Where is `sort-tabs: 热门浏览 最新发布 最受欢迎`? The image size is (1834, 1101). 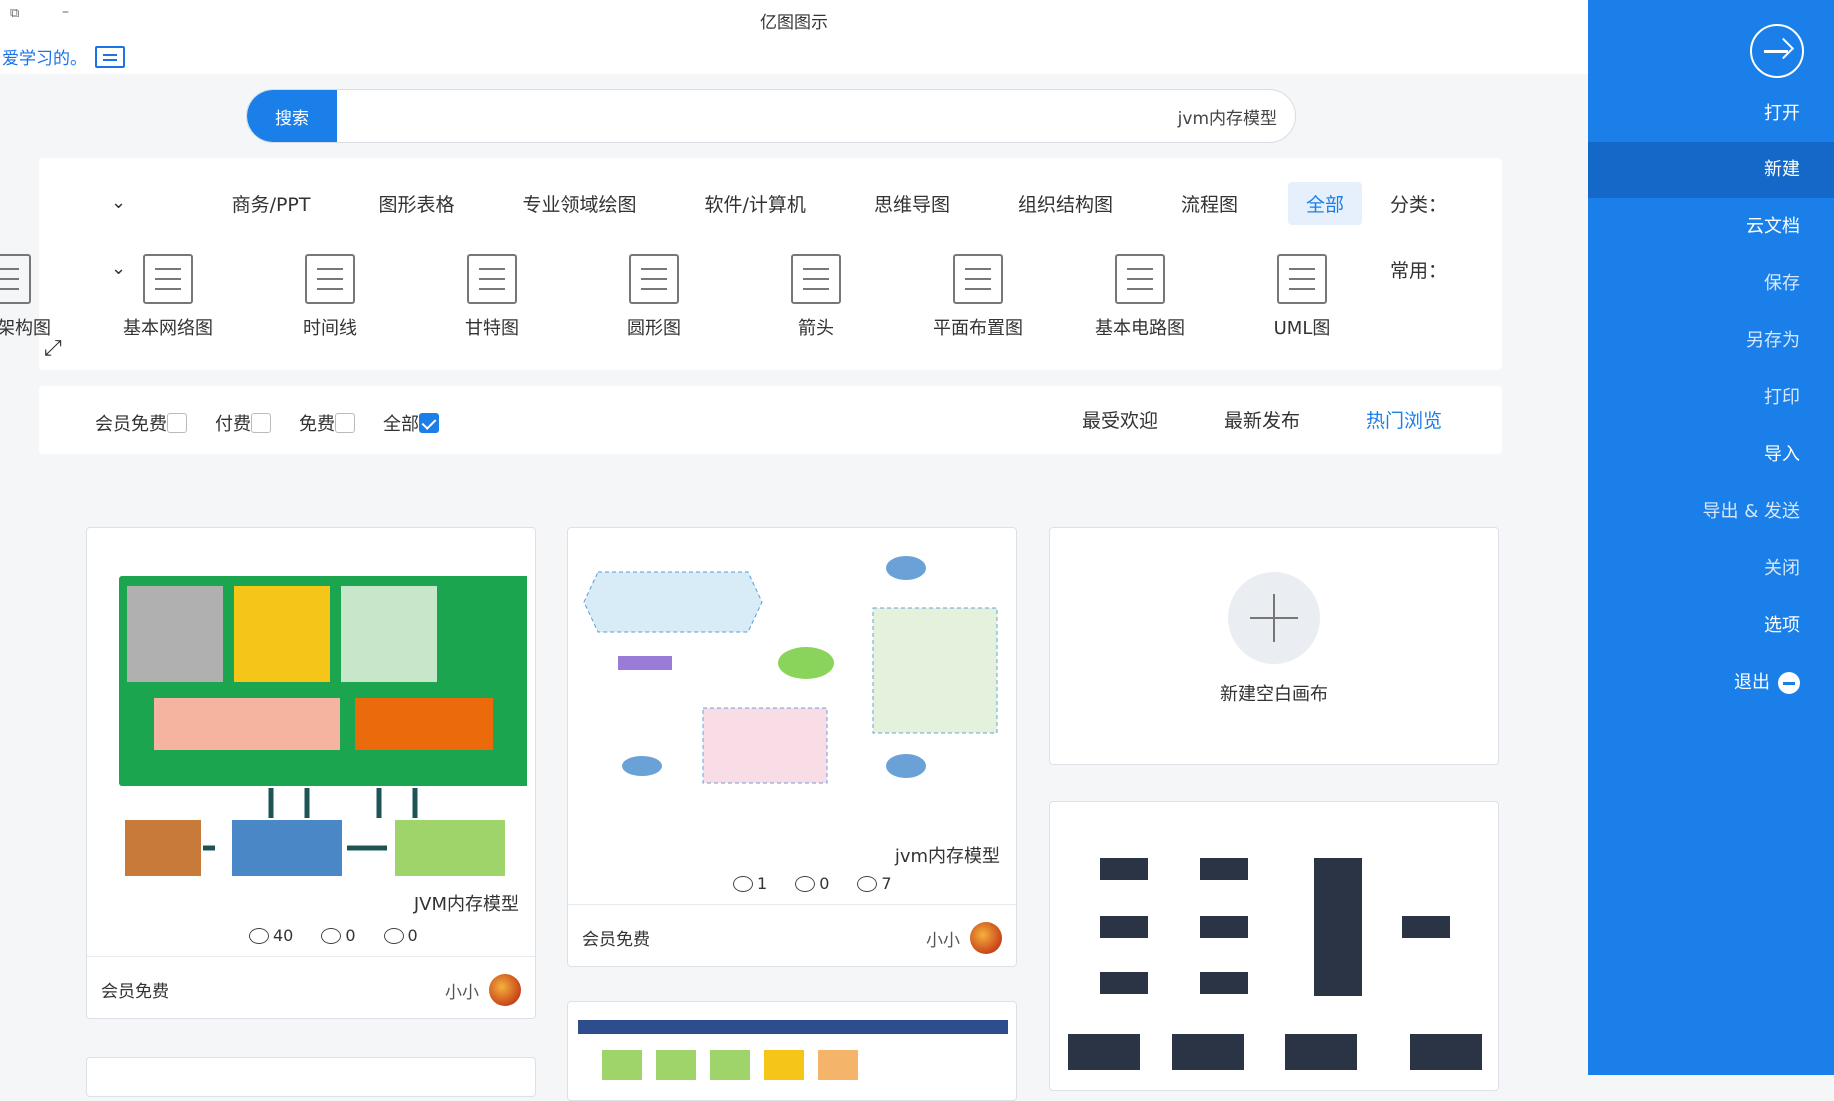 sort-tabs: 热门浏览 最新发布 最受欢迎 is located at coordinates (1229, 419).